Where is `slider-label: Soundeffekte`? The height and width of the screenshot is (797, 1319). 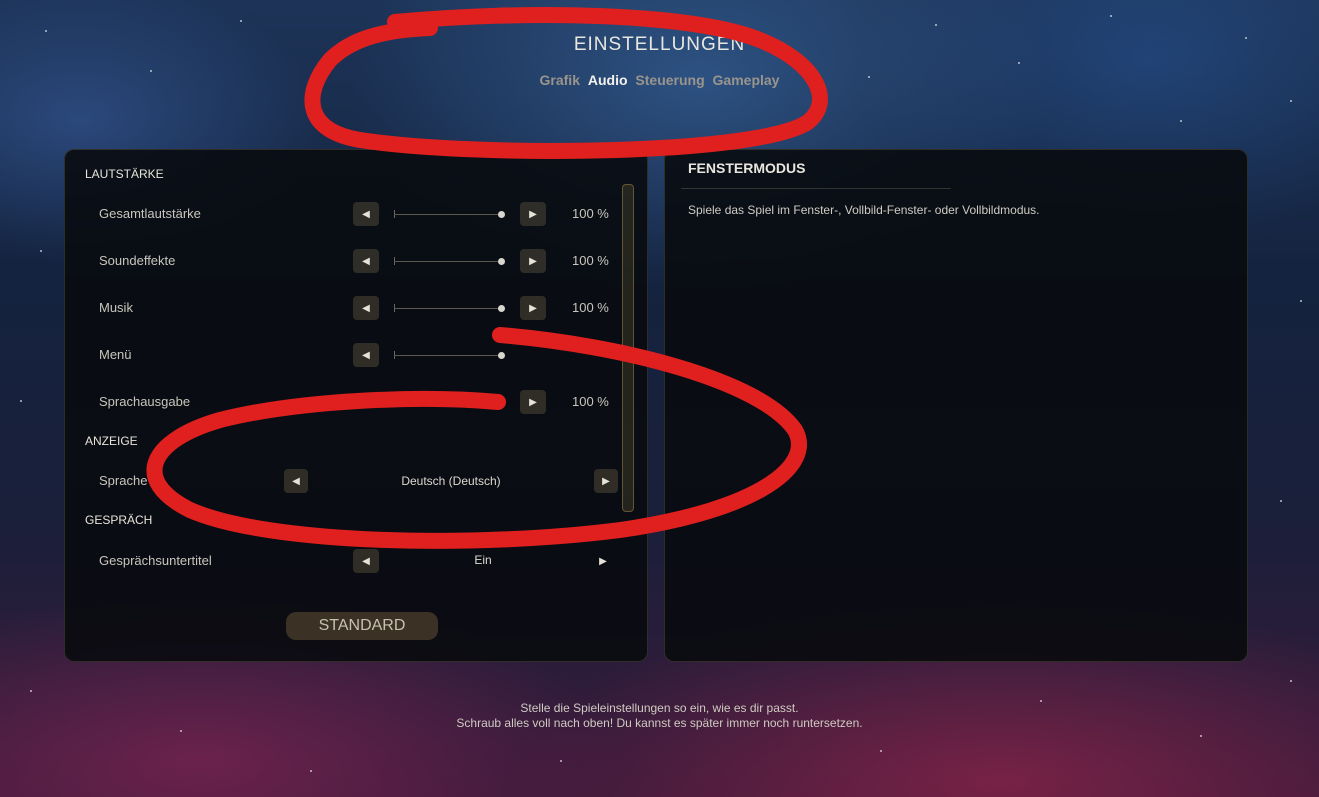
slider-label: Soundeffekte is located at coordinates (137, 260).